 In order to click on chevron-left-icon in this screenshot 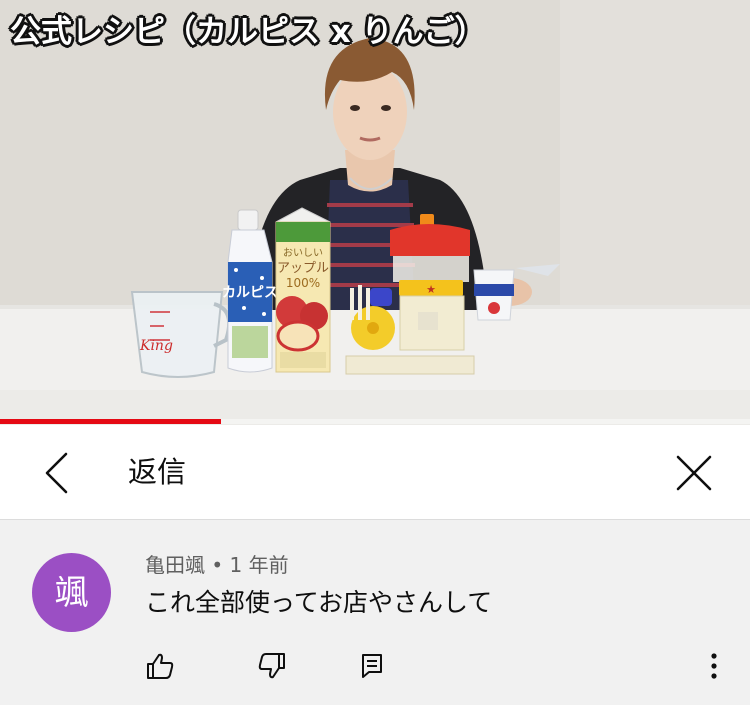, I will do `click(56, 473)`.